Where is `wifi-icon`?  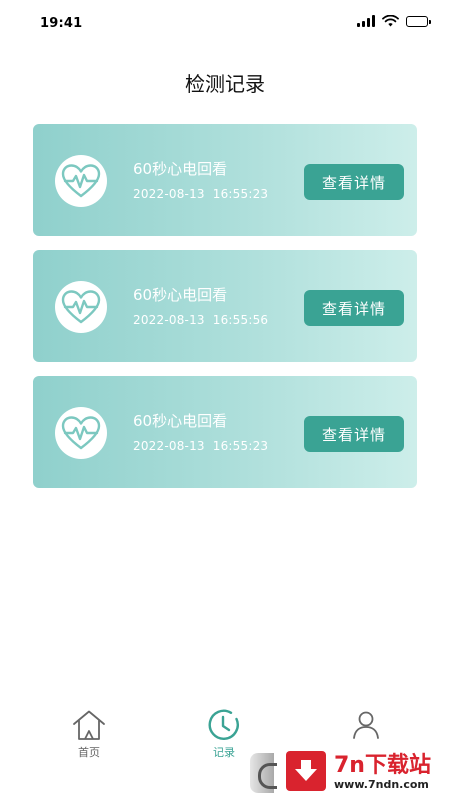
wifi-icon is located at coordinates (390, 21).